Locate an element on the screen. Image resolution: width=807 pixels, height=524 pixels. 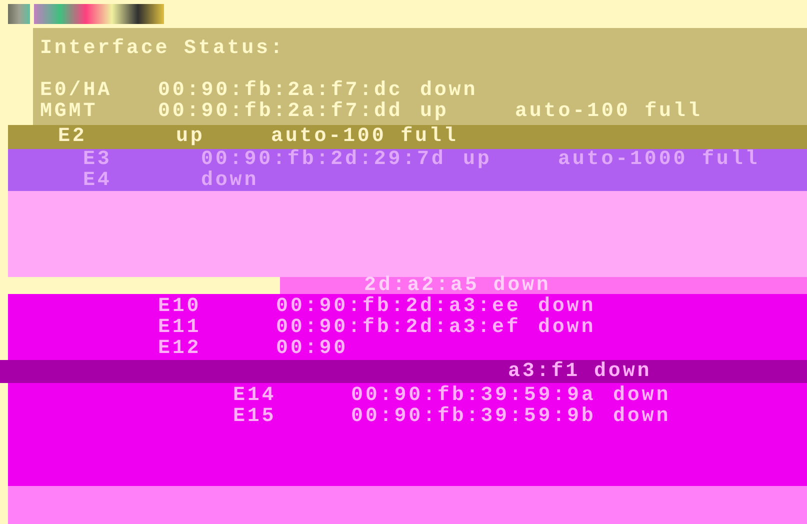
mac-address: a3:f1 is located at coordinates (544, 371).